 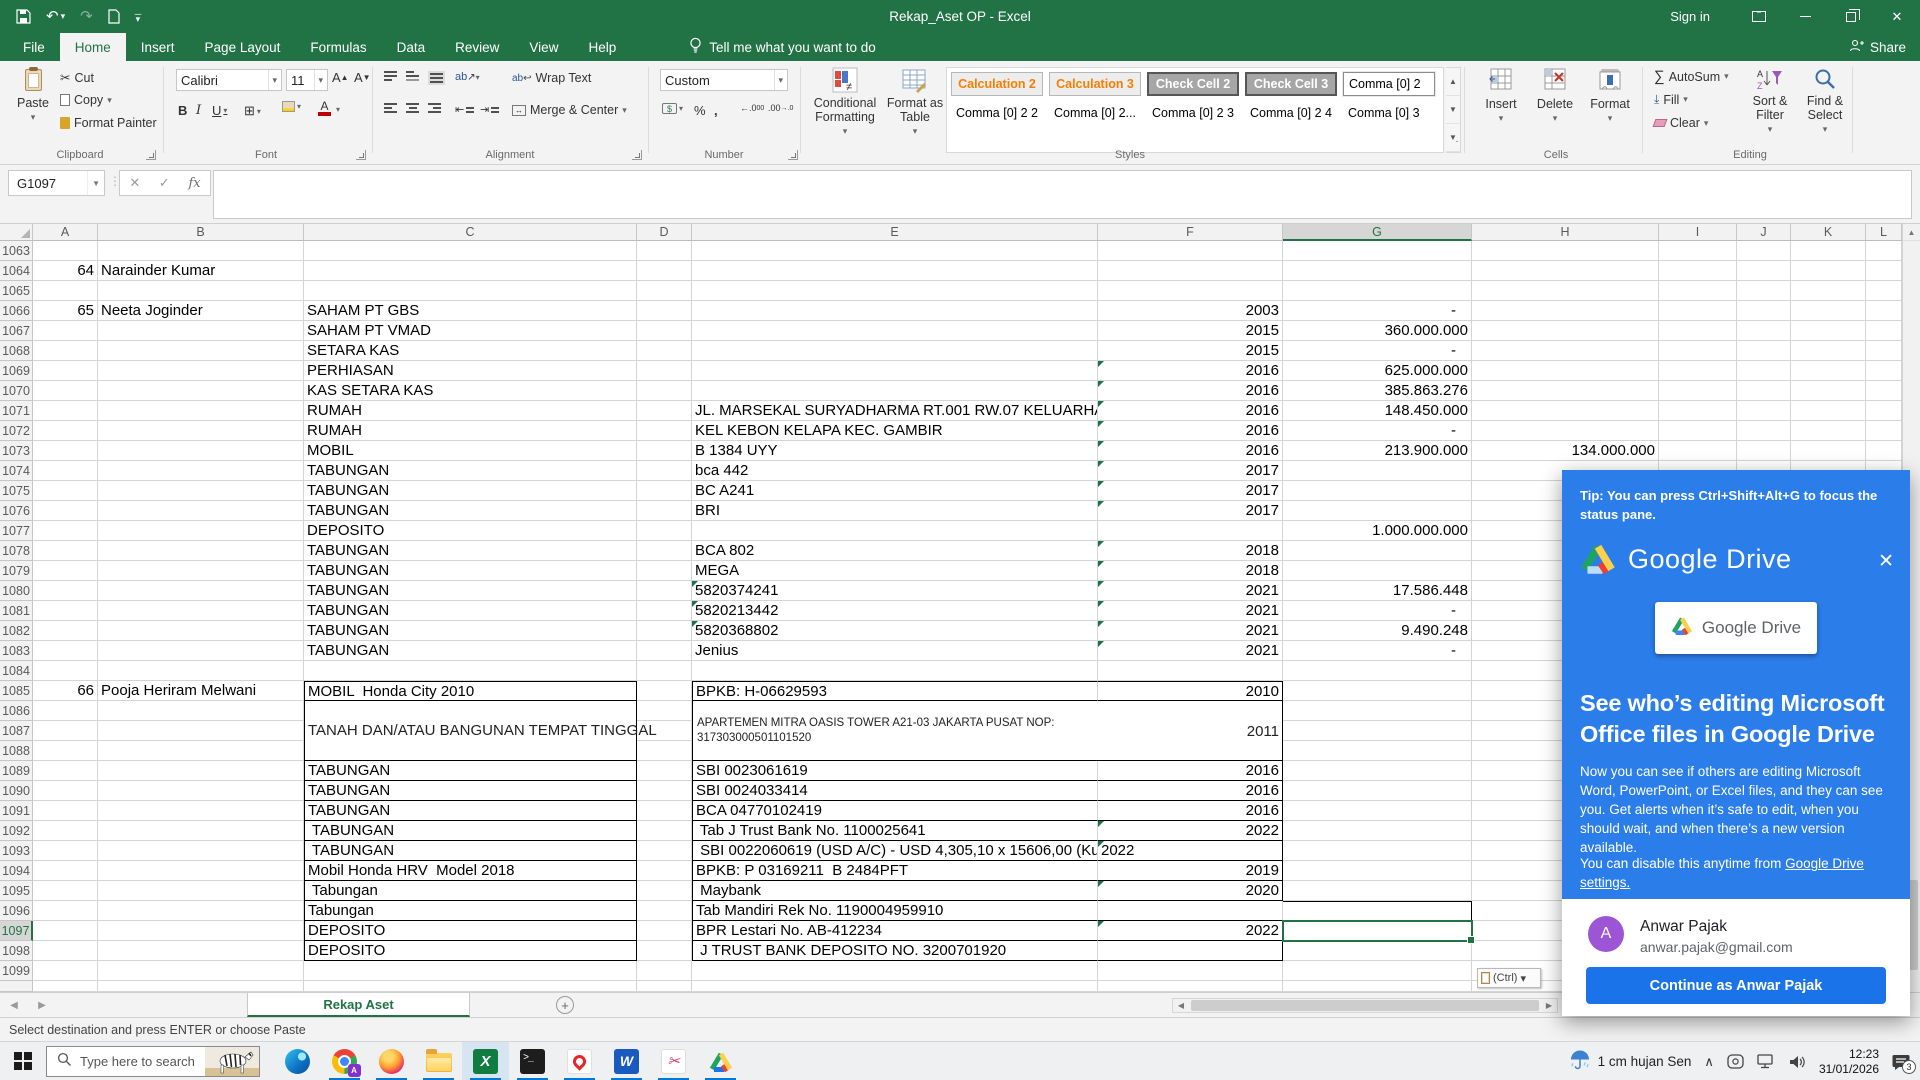 What do you see at coordinates (438, 1061) in the screenshot?
I see `taskbar-explorer-icon` at bounding box center [438, 1061].